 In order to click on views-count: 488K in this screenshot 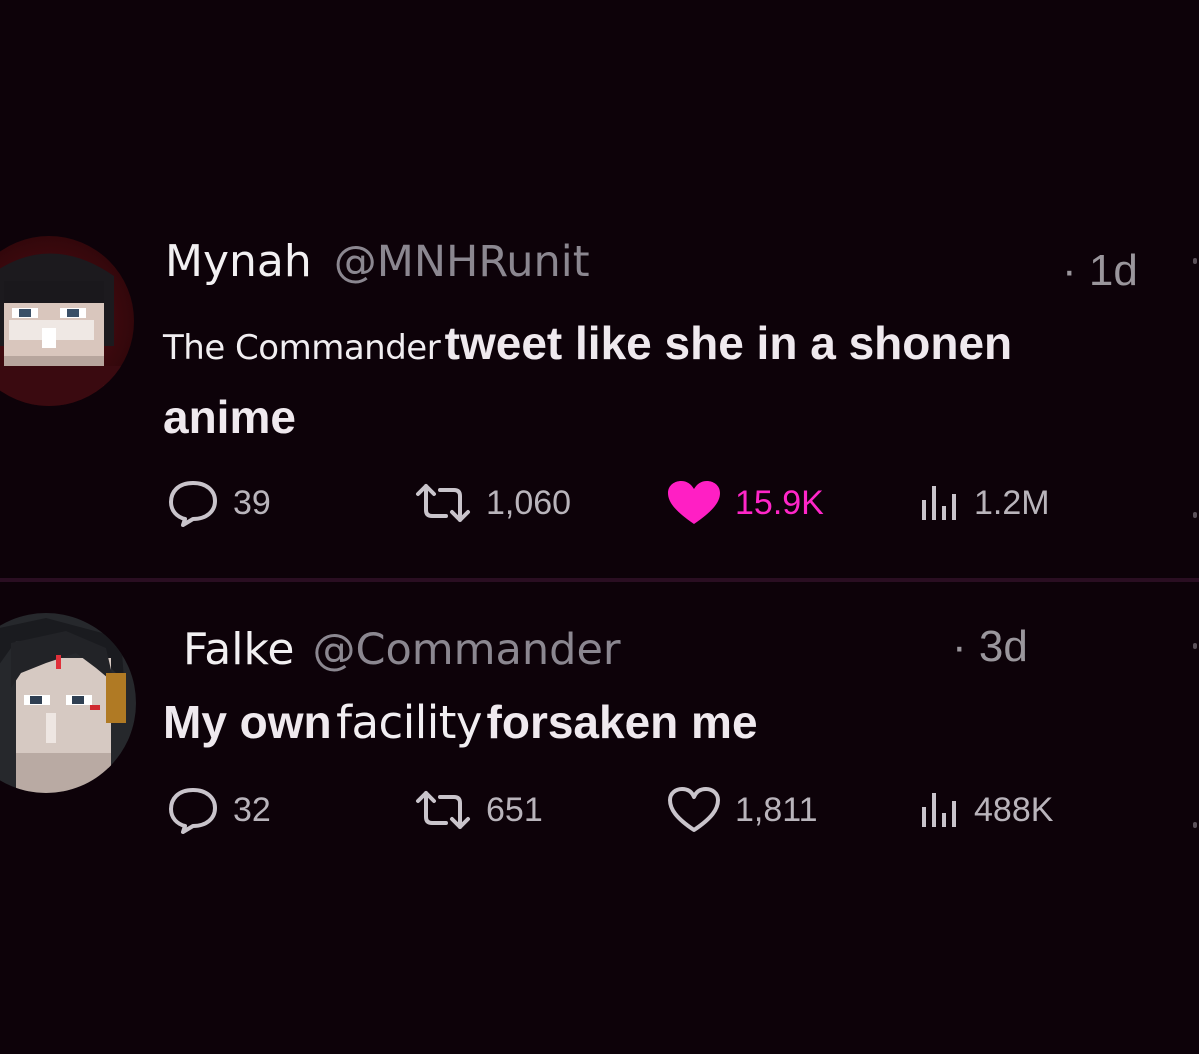, I will do `click(1014, 809)`.